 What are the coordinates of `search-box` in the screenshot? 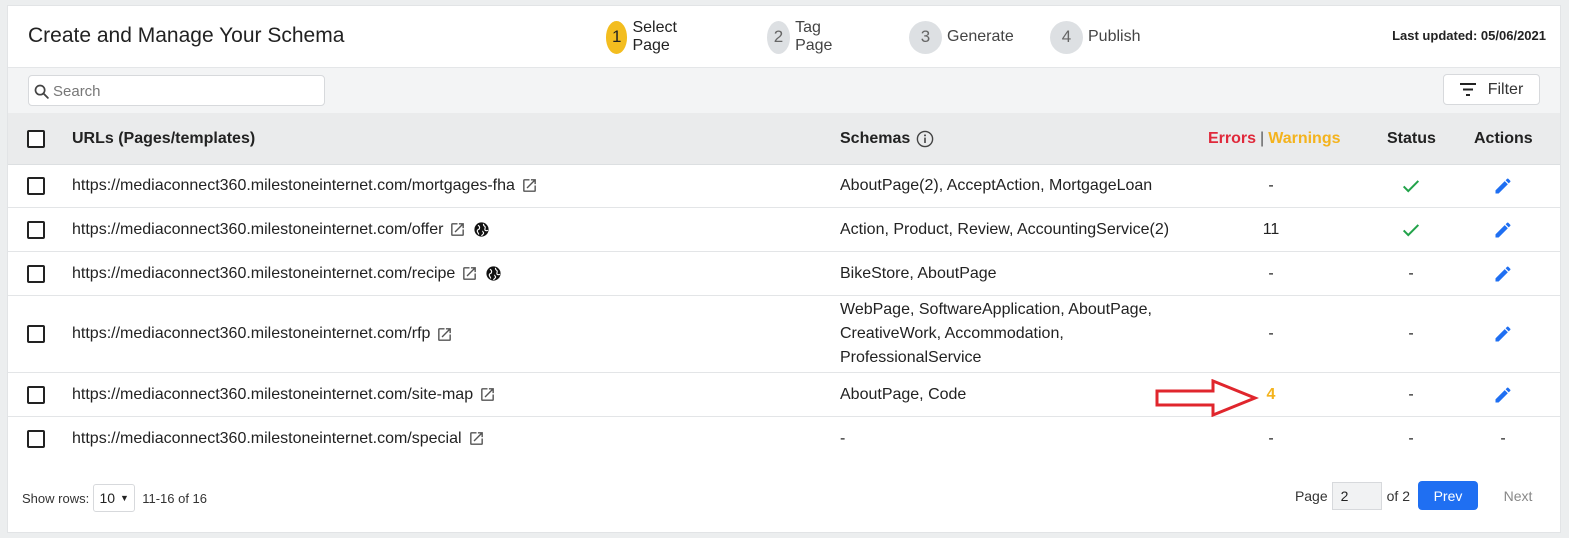 It's located at (176, 90).